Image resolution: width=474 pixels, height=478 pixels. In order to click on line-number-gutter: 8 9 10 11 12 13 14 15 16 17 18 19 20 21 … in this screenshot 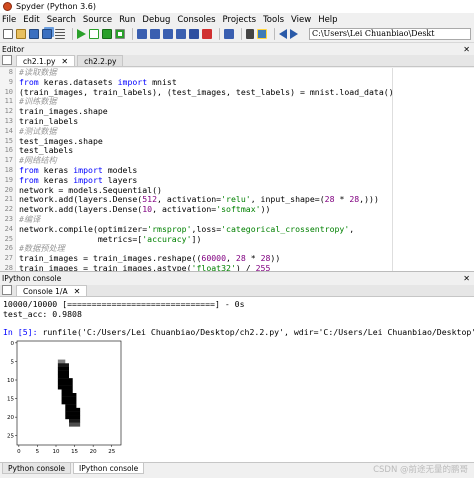, I will do `click(8, 169)`.